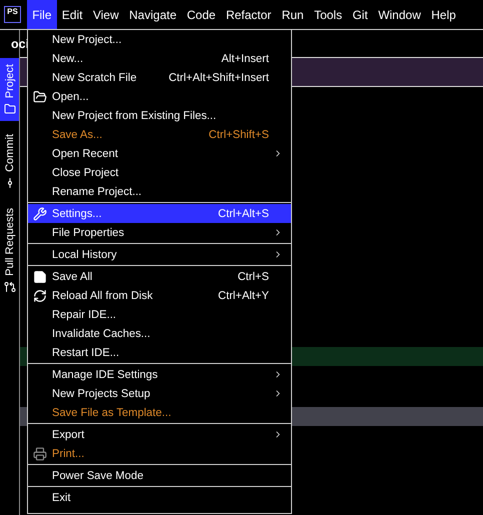  What do you see at coordinates (159, 254) in the screenshot?
I see `menu-item: Local History` at bounding box center [159, 254].